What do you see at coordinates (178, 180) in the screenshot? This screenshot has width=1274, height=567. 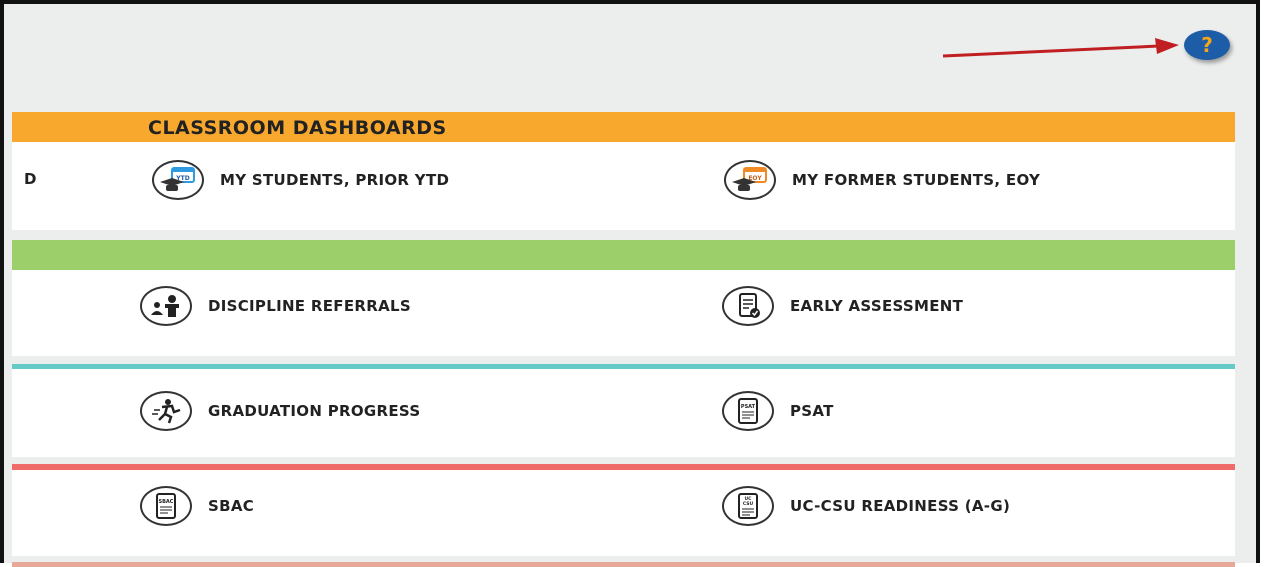 I see `student-ytd-icon: YTD` at bounding box center [178, 180].